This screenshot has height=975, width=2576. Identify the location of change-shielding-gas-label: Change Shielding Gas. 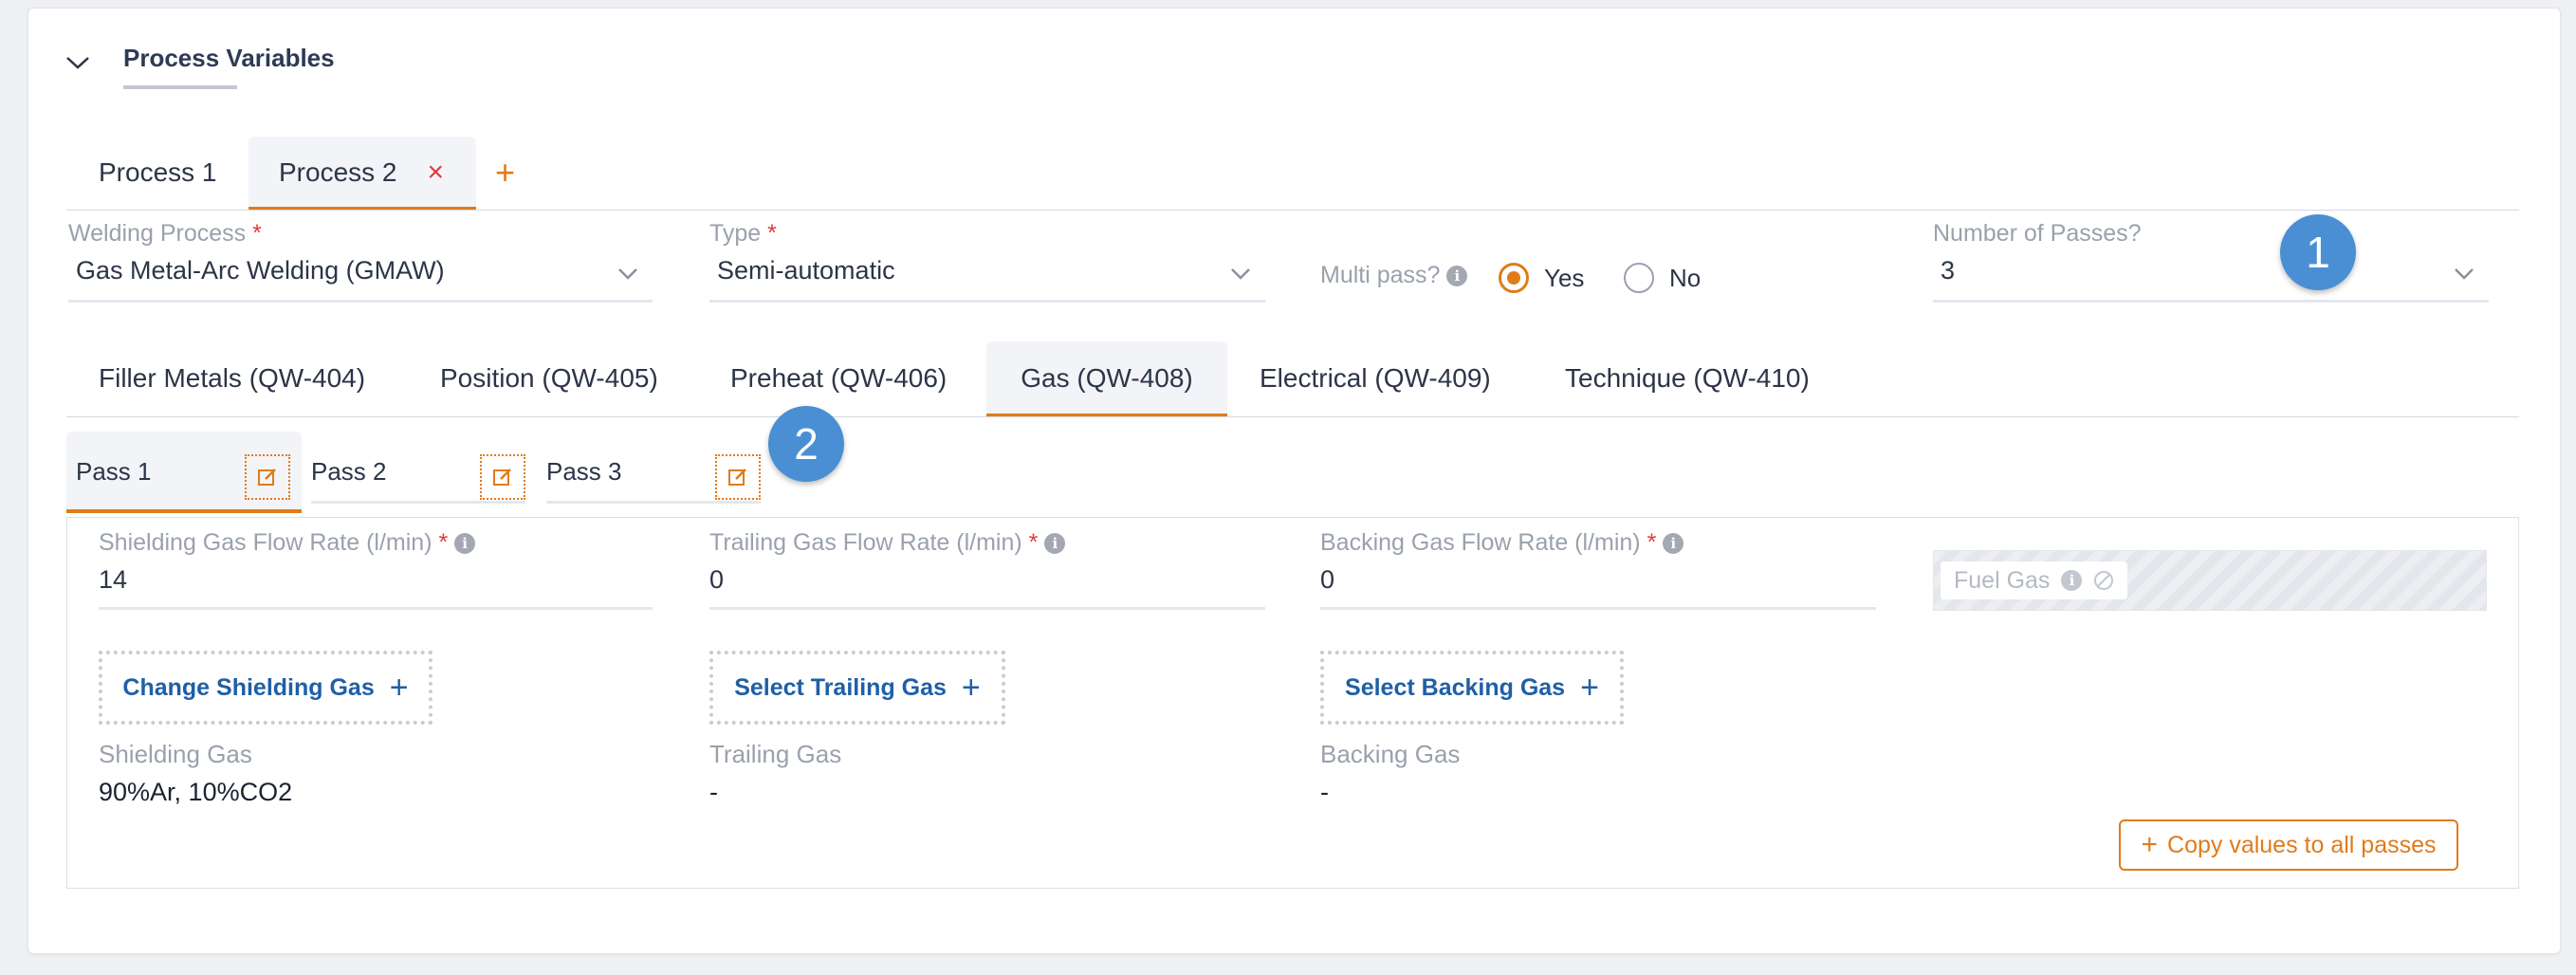
(248, 687).